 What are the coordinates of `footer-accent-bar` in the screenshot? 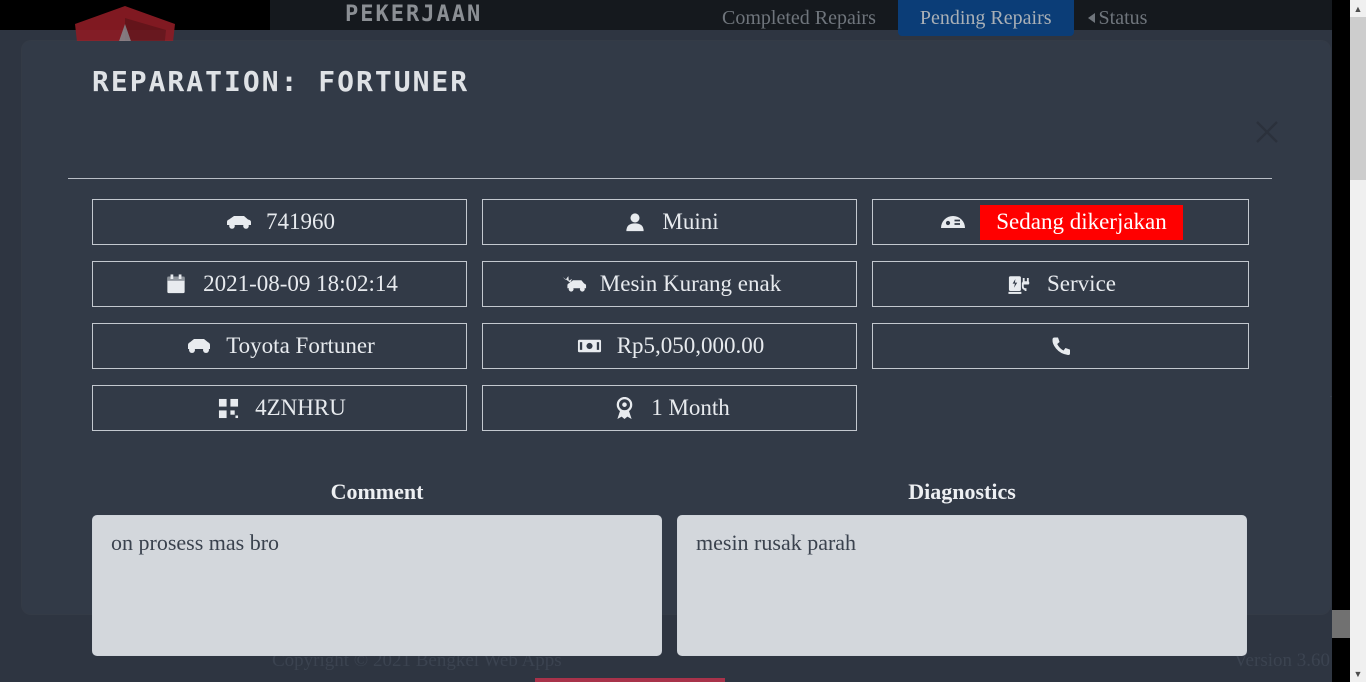 It's located at (630, 680).